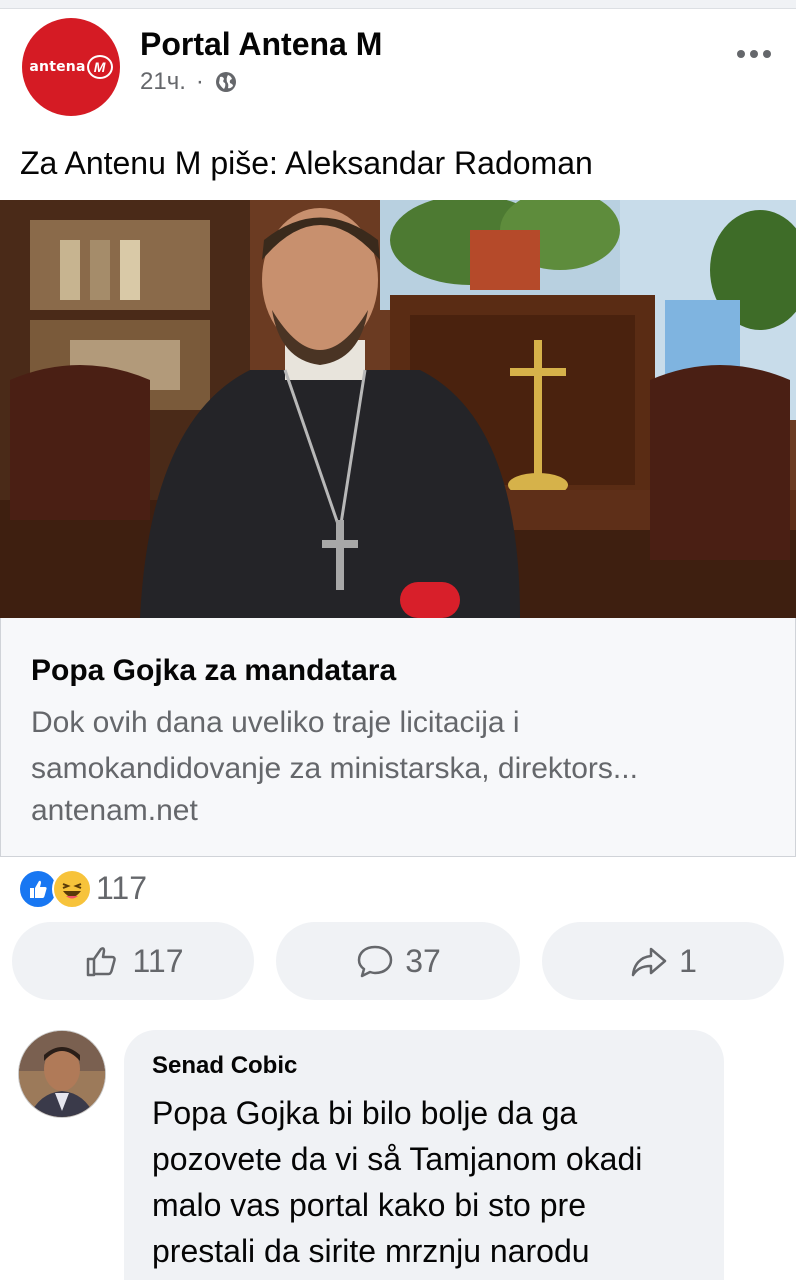 The height and width of the screenshot is (1280, 796). What do you see at coordinates (158, 960) in the screenshot?
I see `like-count: 117` at bounding box center [158, 960].